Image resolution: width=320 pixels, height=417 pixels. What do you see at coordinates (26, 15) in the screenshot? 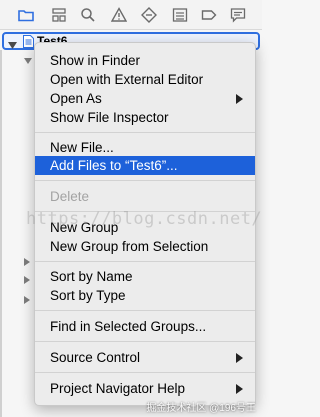
I see `folder-icon` at bounding box center [26, 15].